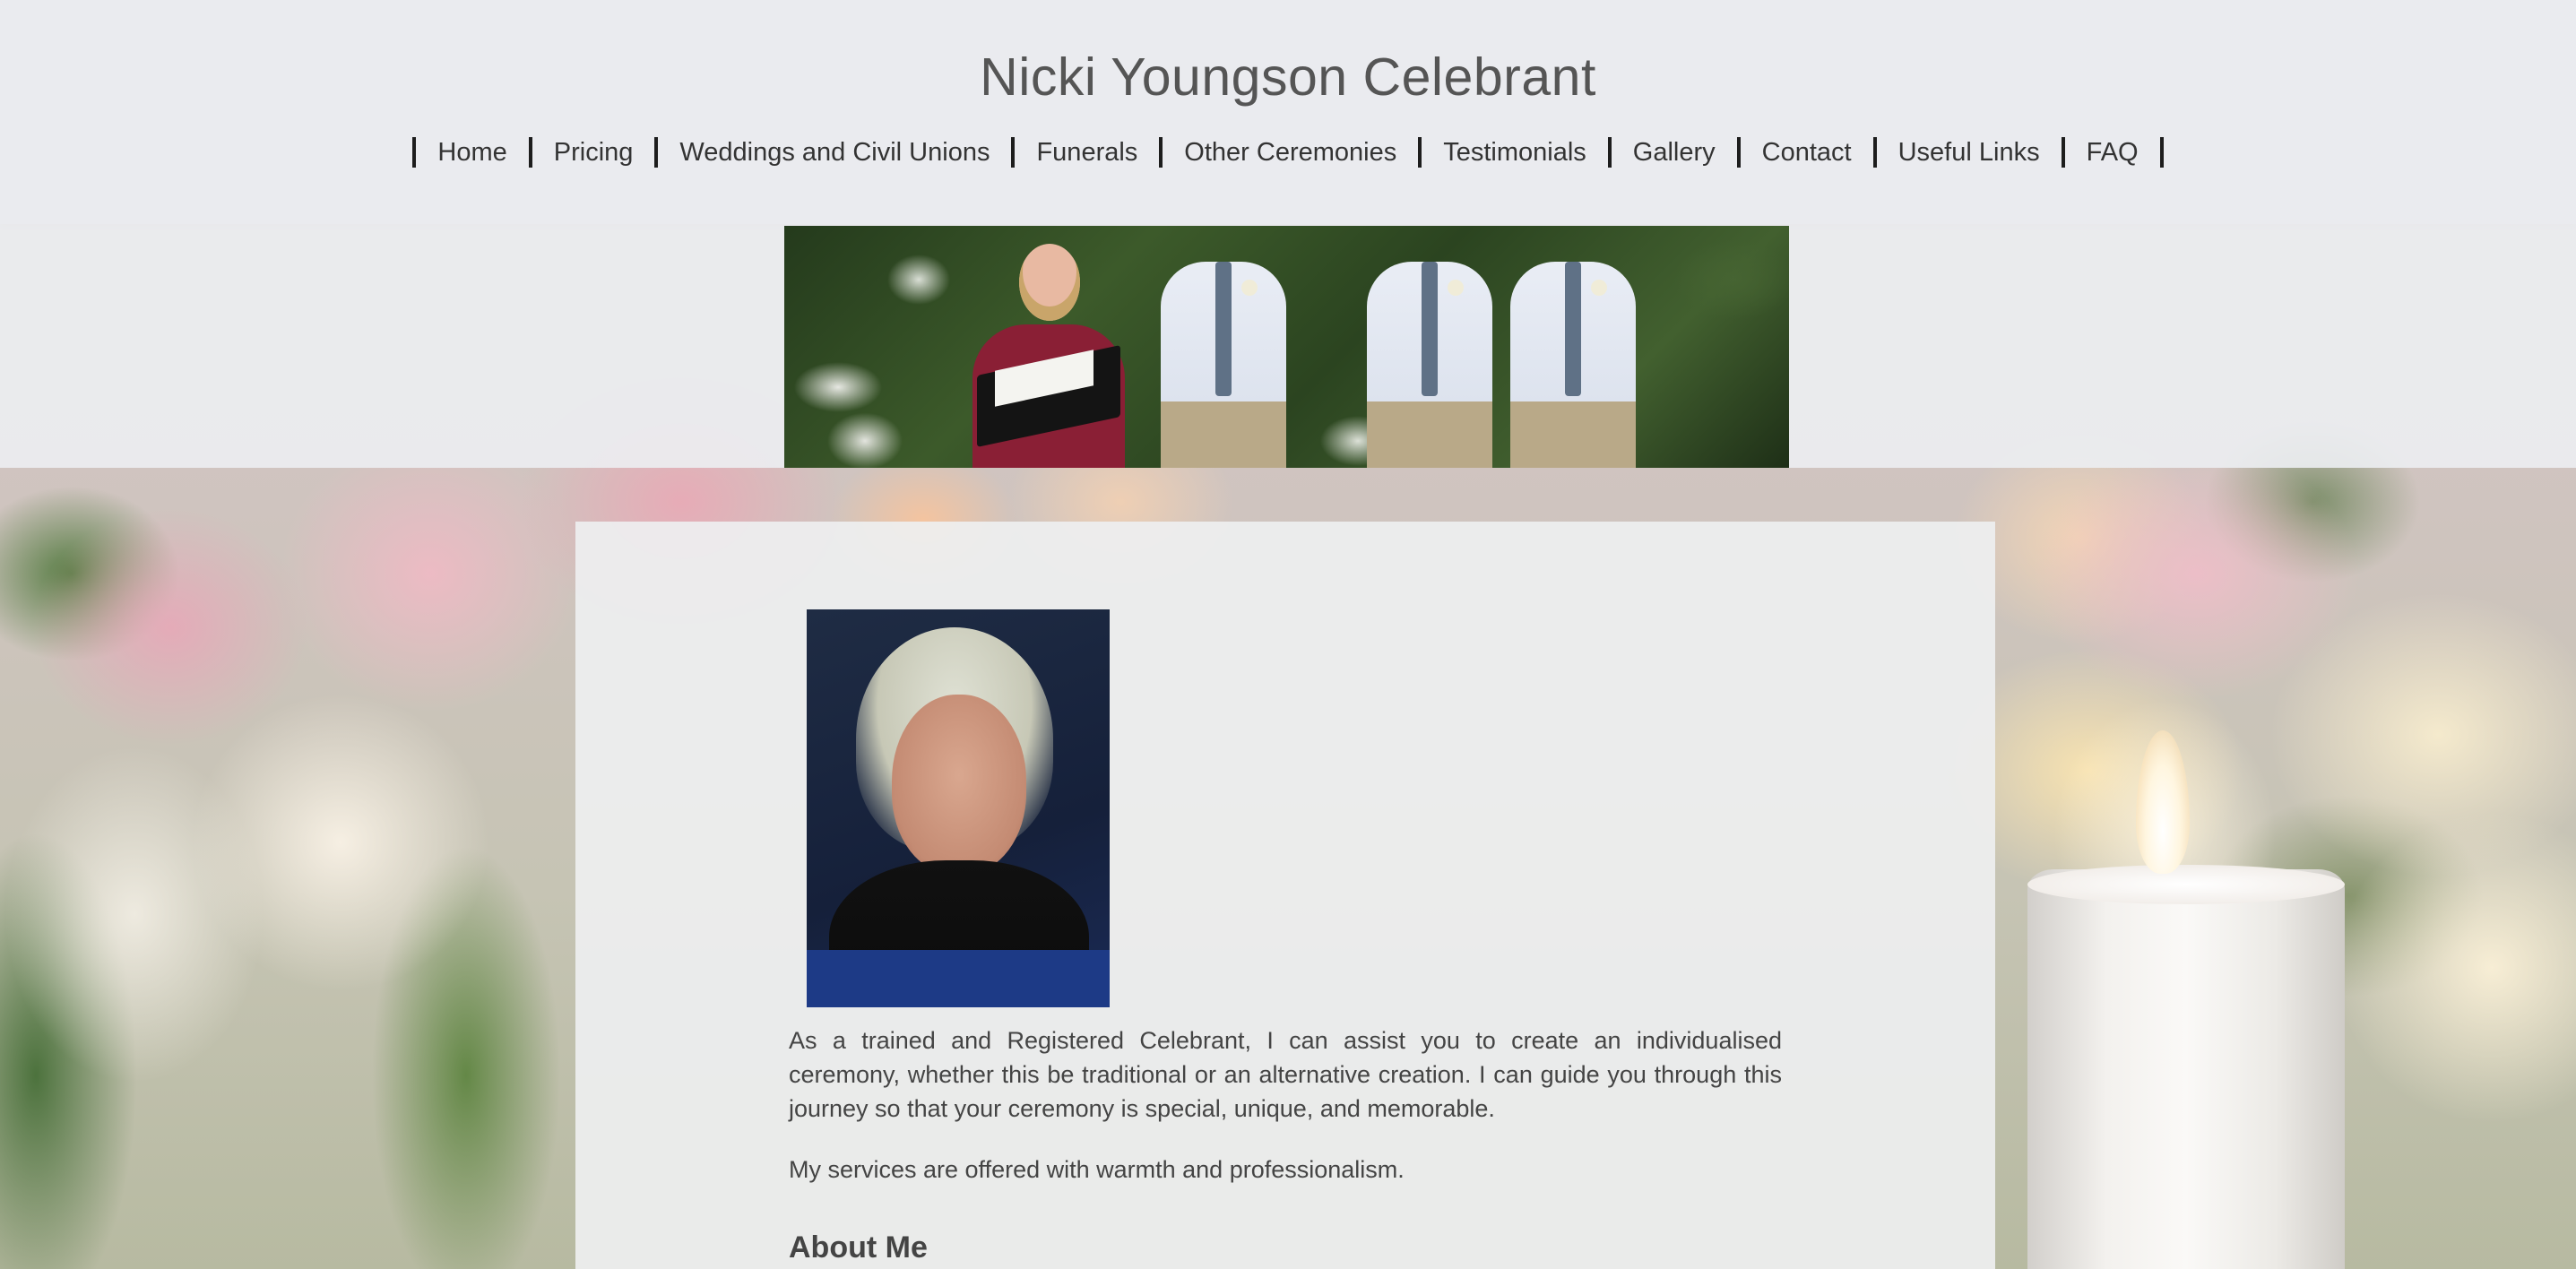 This screenshot has width=2576, height=1269. Describe the element at coordinates (959, 784) in the screenshot. I see `portrait-face` at that location.